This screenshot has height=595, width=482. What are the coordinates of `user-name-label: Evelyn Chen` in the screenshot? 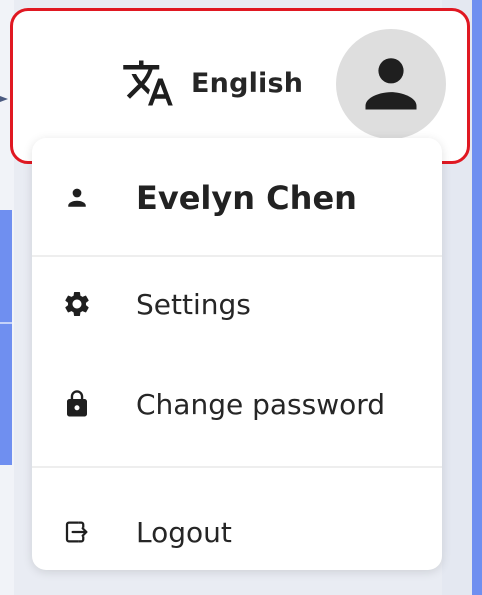 It's located at (246, 198).